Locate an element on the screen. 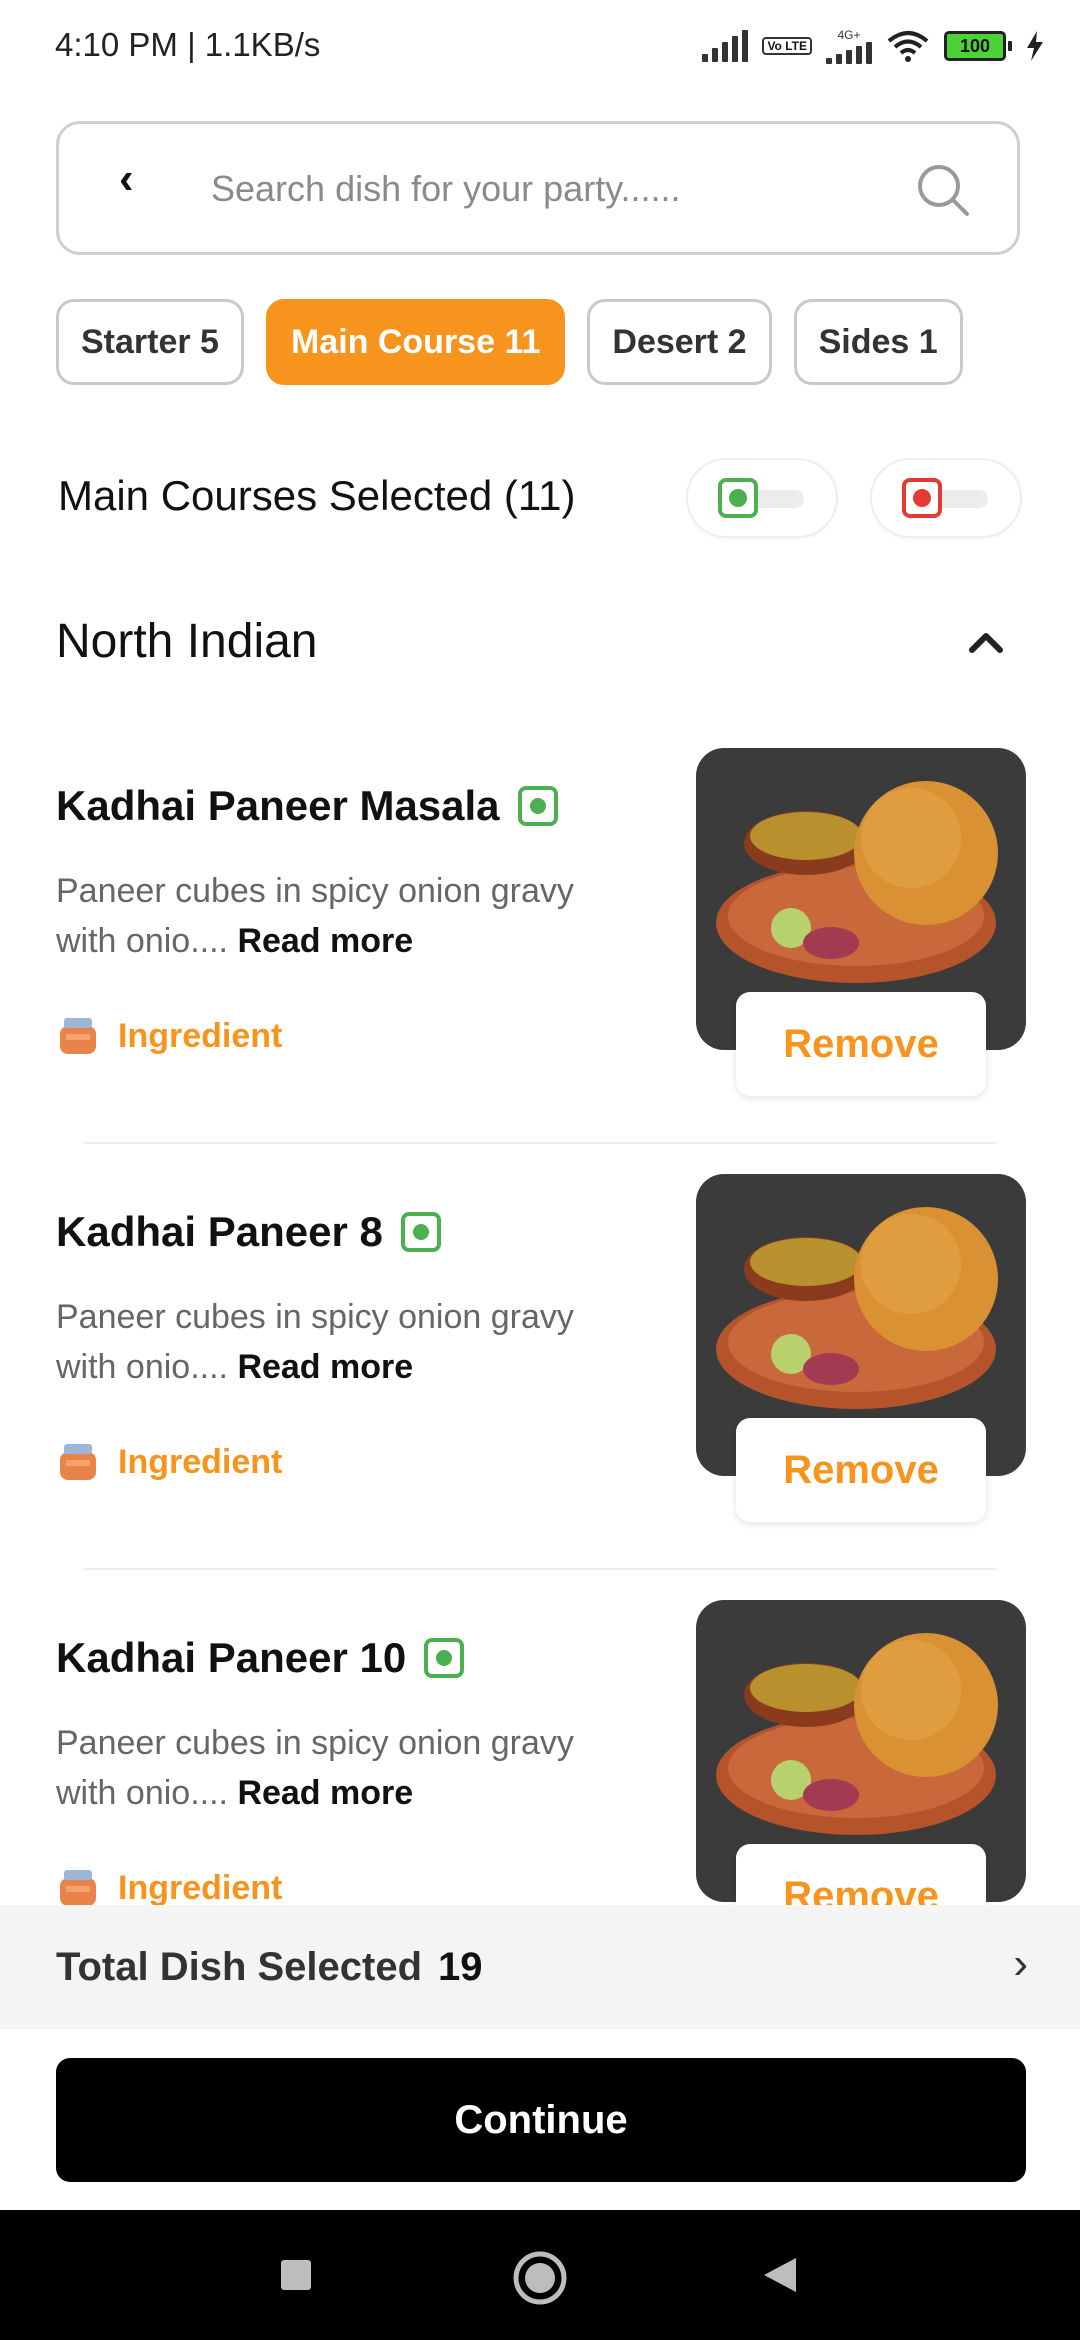 The height and width of the screenshot is (2340, 1080). tab-main-course: Main Course 11 is located at coordinates (415, 342).